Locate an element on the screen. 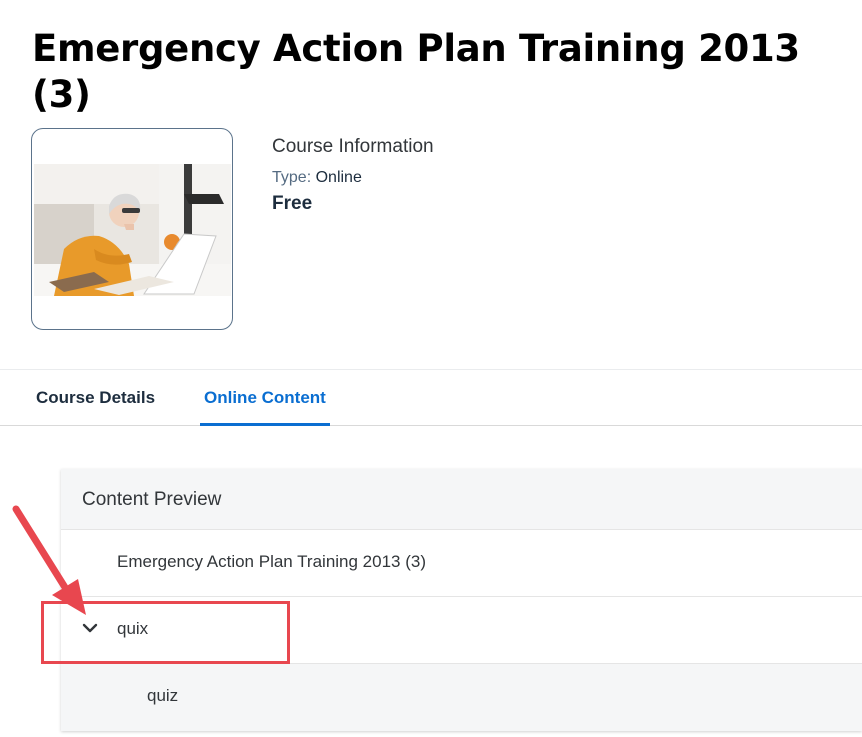 The height and width of the screenshot is (737, 862). course-thumbnail-card is located at coordinates (132, 229).